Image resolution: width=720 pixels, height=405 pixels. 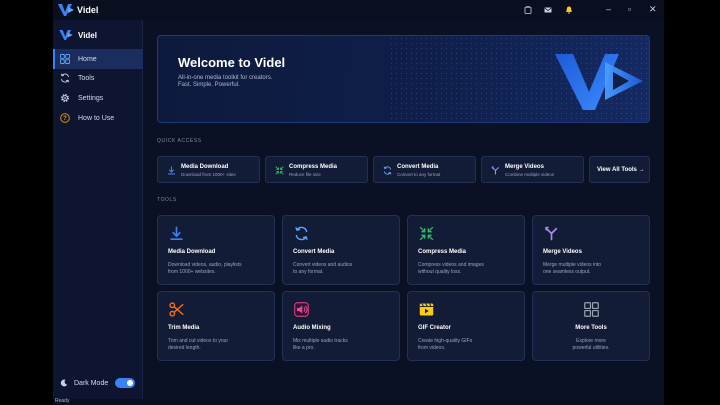 What do you see at coordinates (530, 174) in the screenshot?
I see `quick-item-desc: Combine multiple videos` at bounding box center [530, 174].